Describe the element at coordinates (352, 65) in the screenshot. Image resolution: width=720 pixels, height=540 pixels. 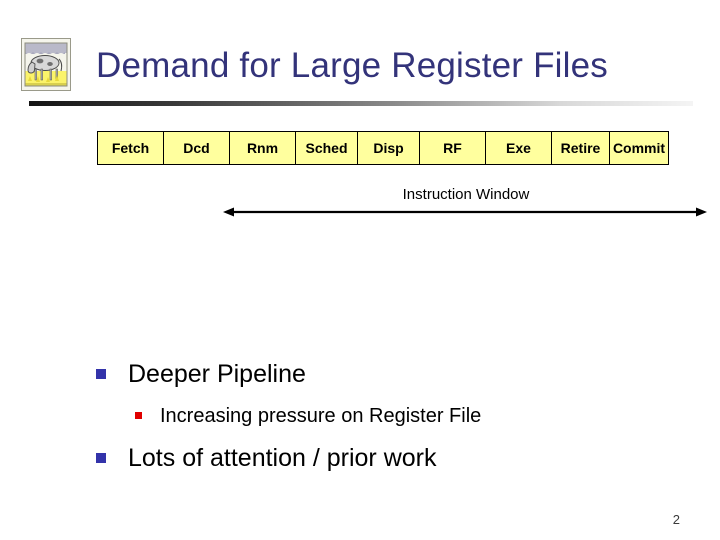
I see `page-title: Demand for Large Register Files` at that location.